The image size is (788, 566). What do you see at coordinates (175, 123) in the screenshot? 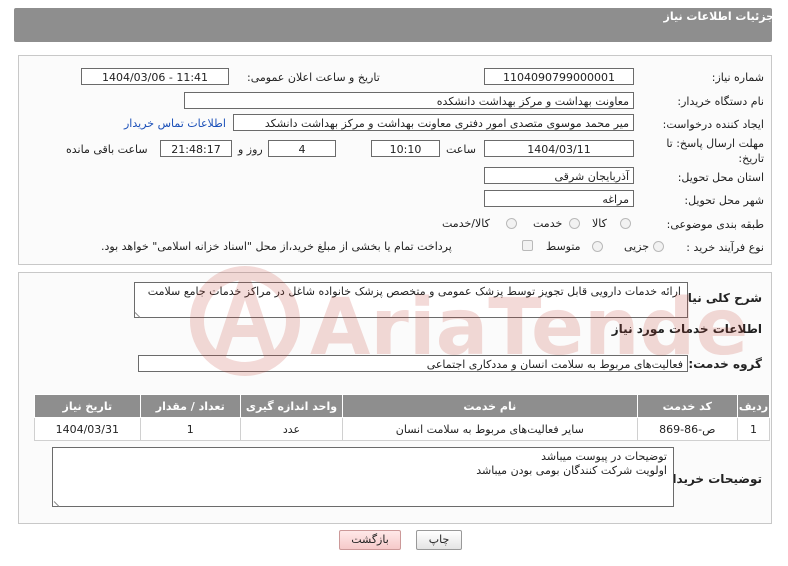
I see `buyer-contact-link: اطلاعات تماس خریدار` at bounding box center [175, 123].